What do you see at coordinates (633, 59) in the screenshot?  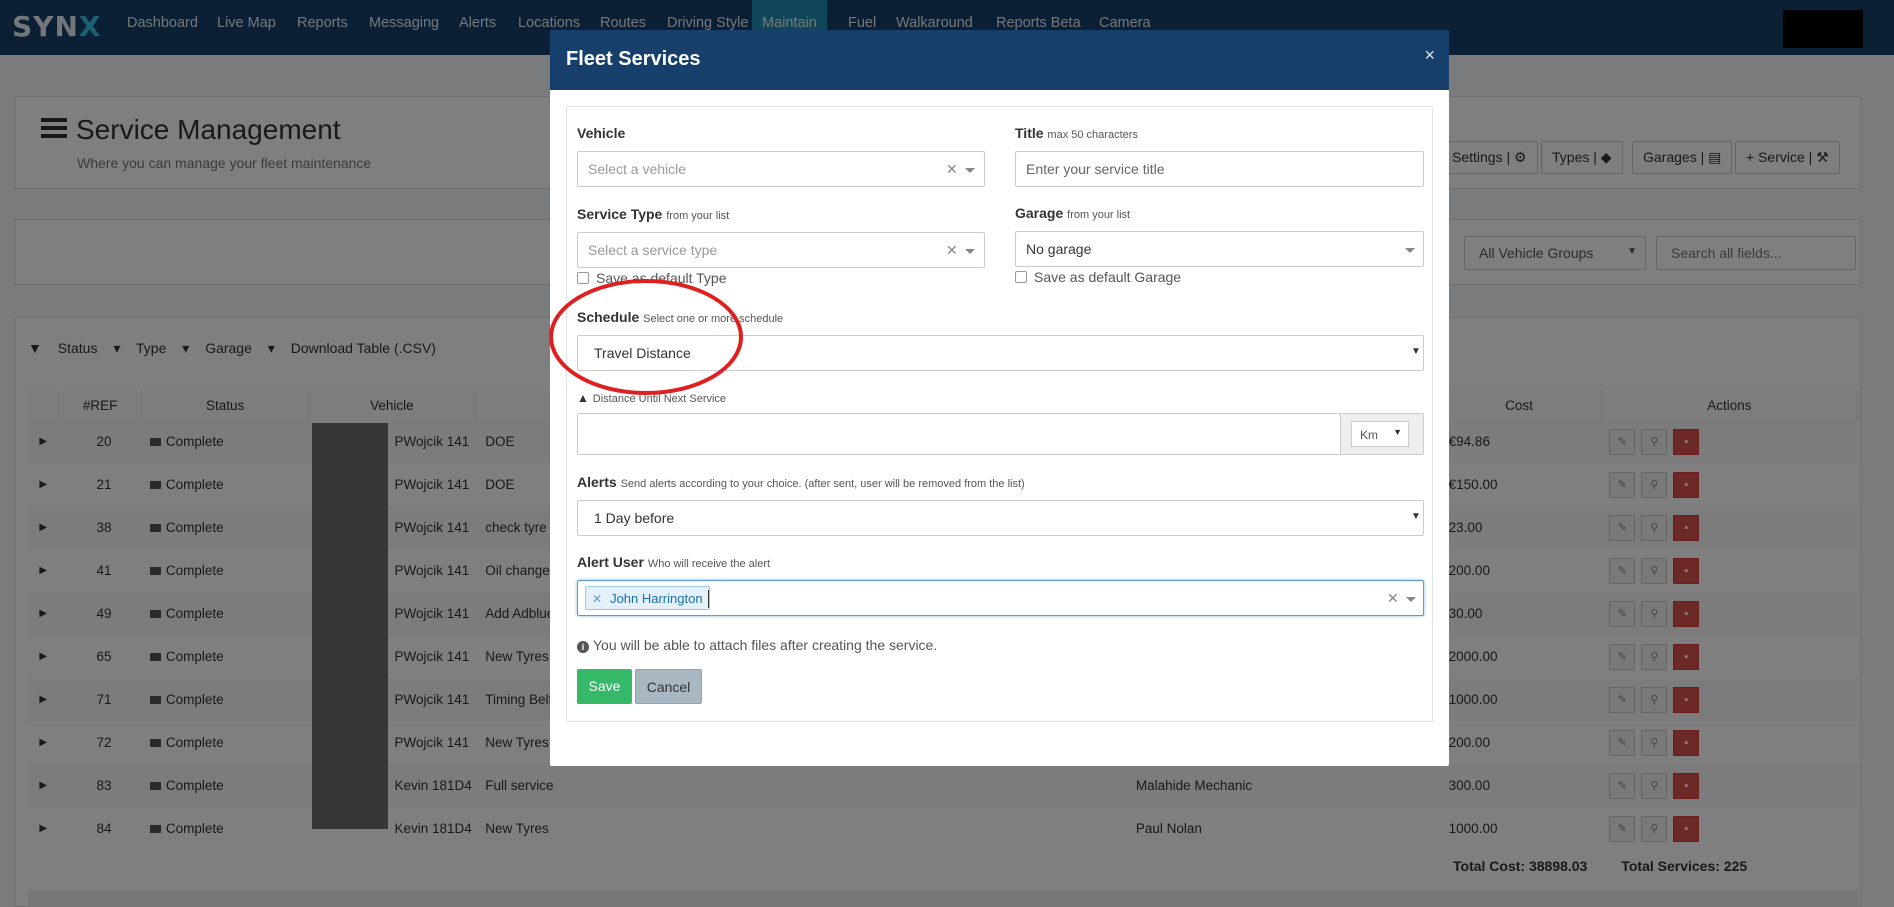 I see `modal-title: Fleet Services` at bounding box center [633, 59].